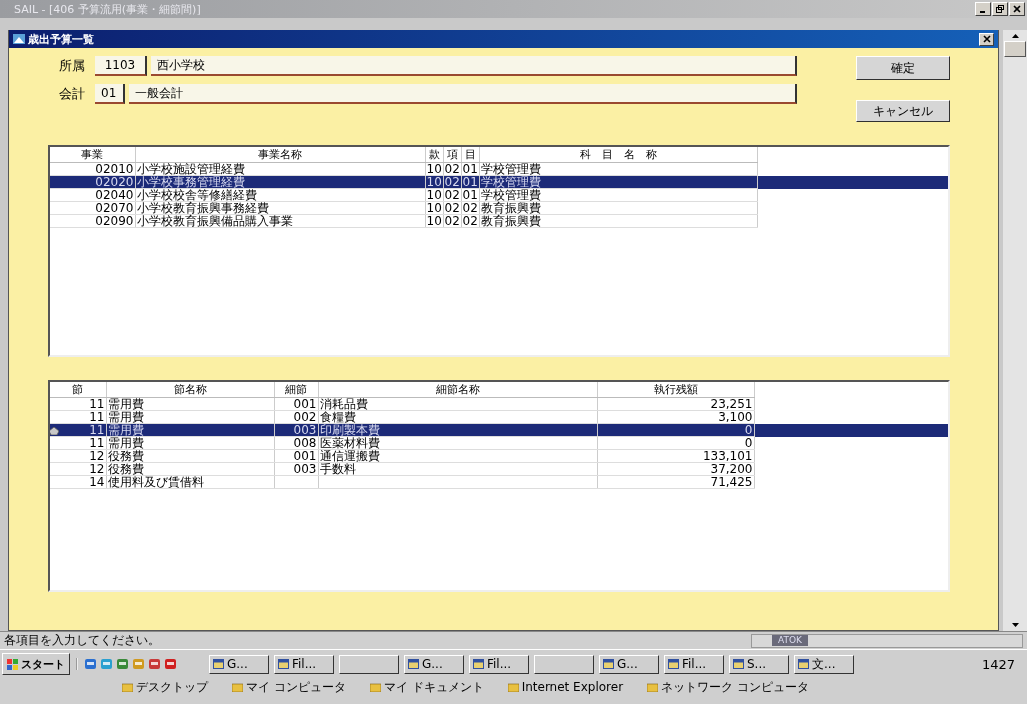 The height and width of the screenshot is (704, 1027). I want to click on table-cell: 小学校施設管理経費, so click(190, 169).